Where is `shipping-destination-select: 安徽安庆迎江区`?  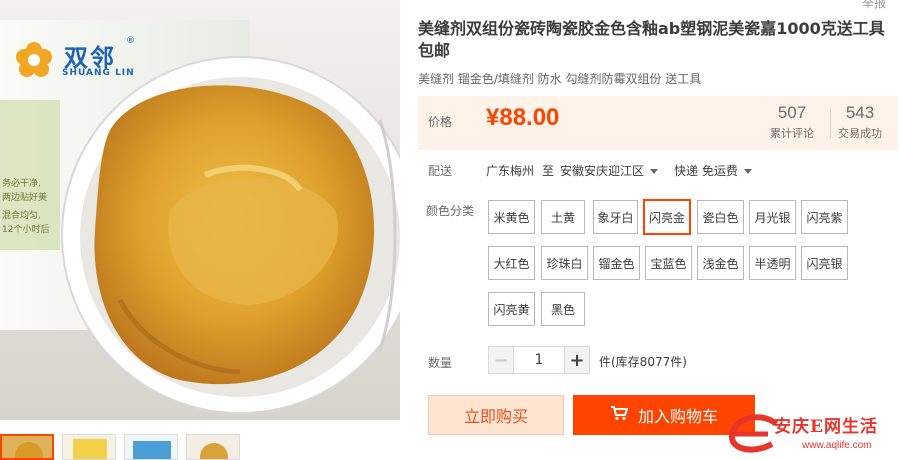
shipping-destination-select: 安徽安庆迎江区 is located at coordinates (609, 170).